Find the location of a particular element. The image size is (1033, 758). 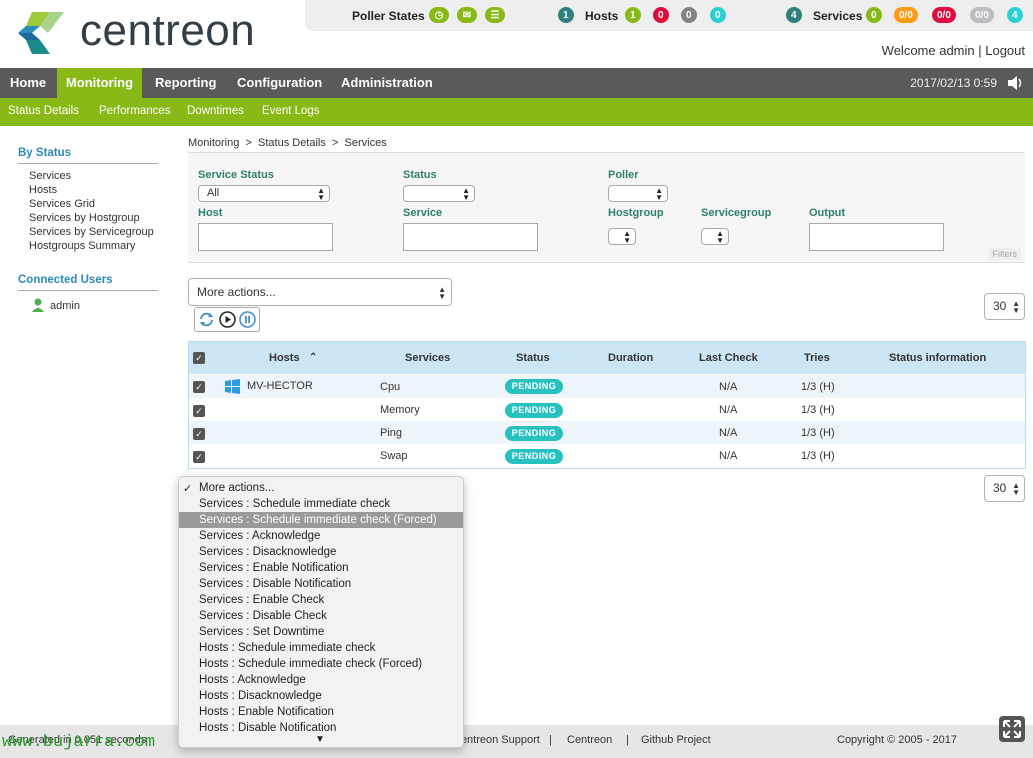

status-select: ▲ ▼ is located at coordinates (439, 193).